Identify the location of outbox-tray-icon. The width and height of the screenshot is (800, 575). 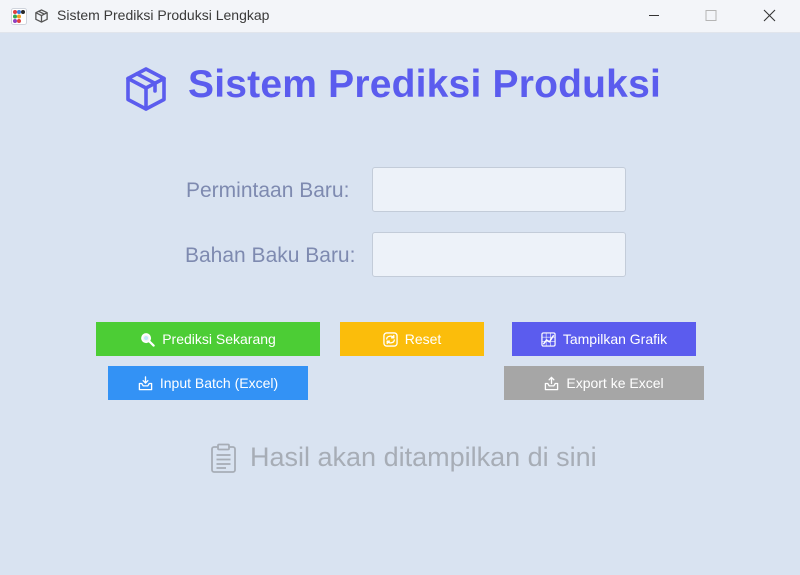
(552, 383).